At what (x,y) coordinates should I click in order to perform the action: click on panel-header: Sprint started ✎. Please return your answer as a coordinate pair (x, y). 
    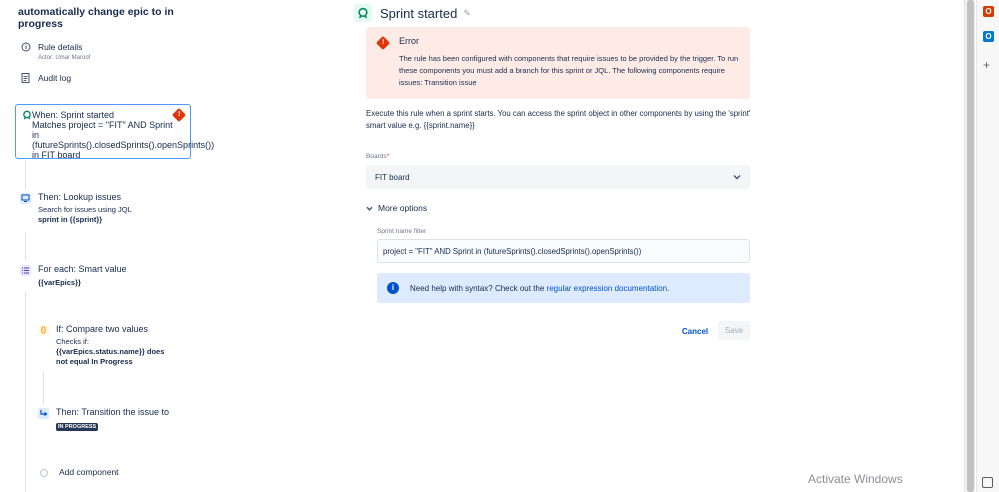
    Looking at the image, I should click on (412, 13).